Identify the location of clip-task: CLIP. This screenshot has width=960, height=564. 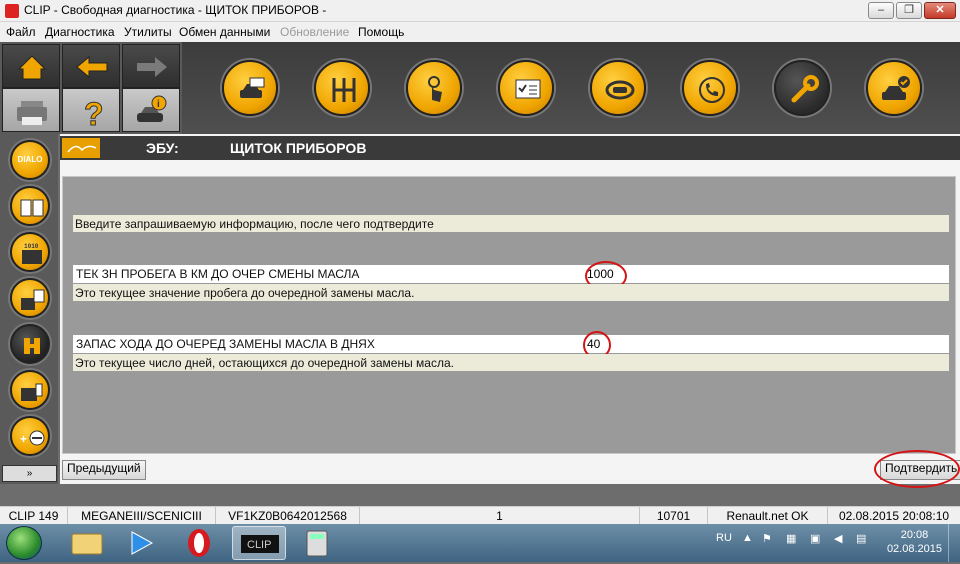
(259, 543).